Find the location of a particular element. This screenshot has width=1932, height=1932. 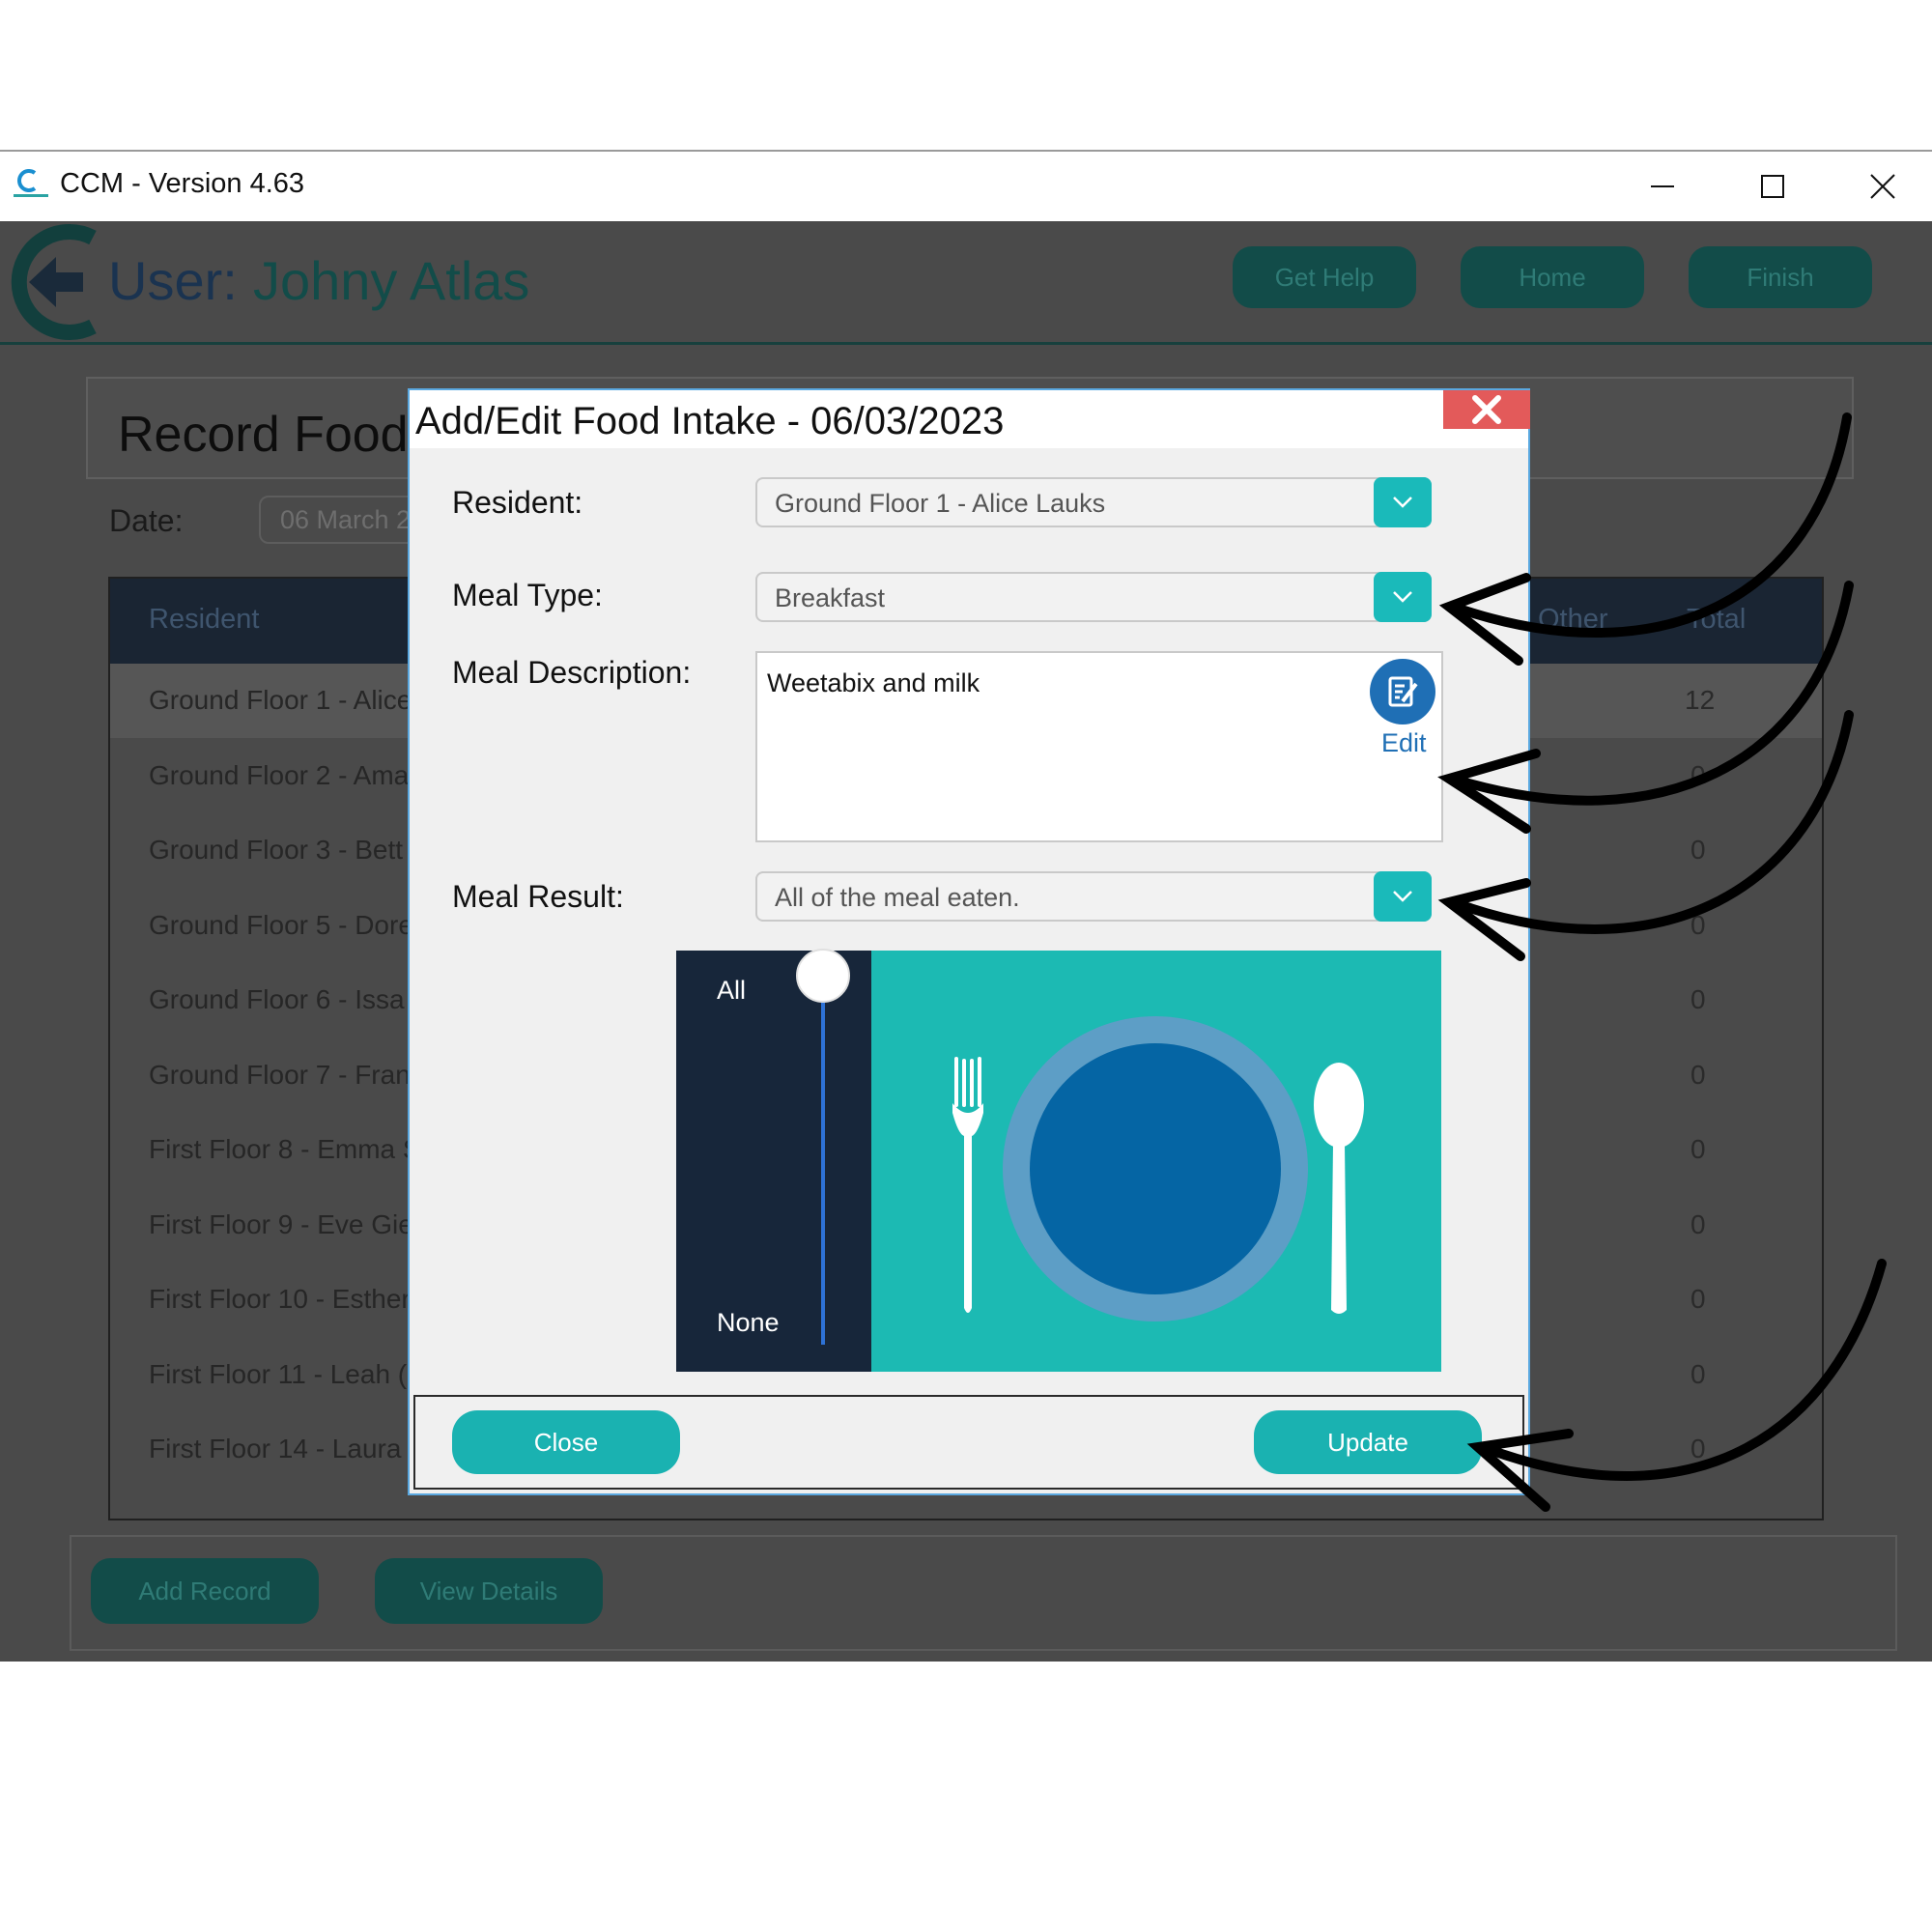

get-help-button: Get Help is located at coordinates (1324, 277).